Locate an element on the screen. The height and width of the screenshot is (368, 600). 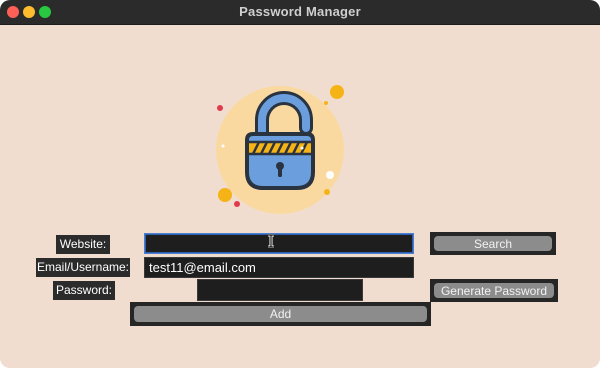
email-label: Email/Username: is located at coordinates (83, 267).